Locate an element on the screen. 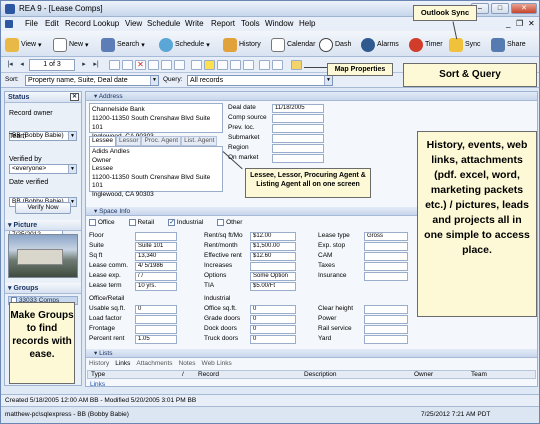 The height and width of the screenshot is (424, 540). menu-view: View is located at coordinates (133, 23).